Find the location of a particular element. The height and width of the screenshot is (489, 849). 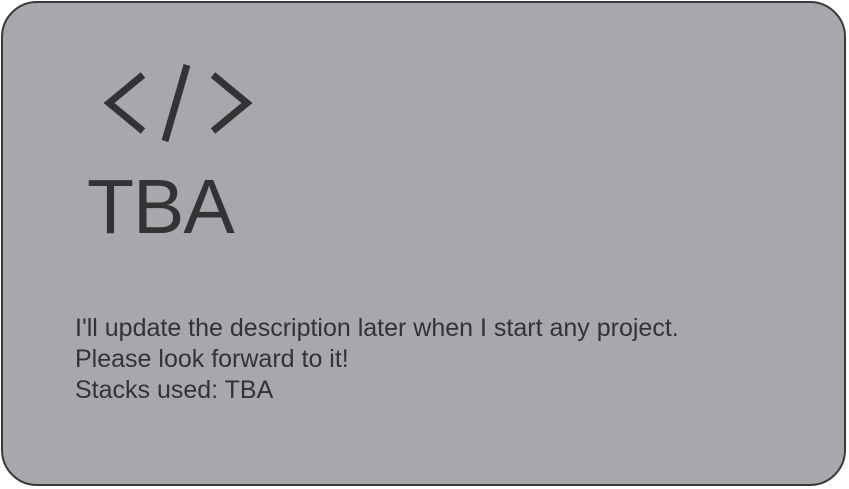

description-line: Please look forward to it! is located at coordinates (212, 359).